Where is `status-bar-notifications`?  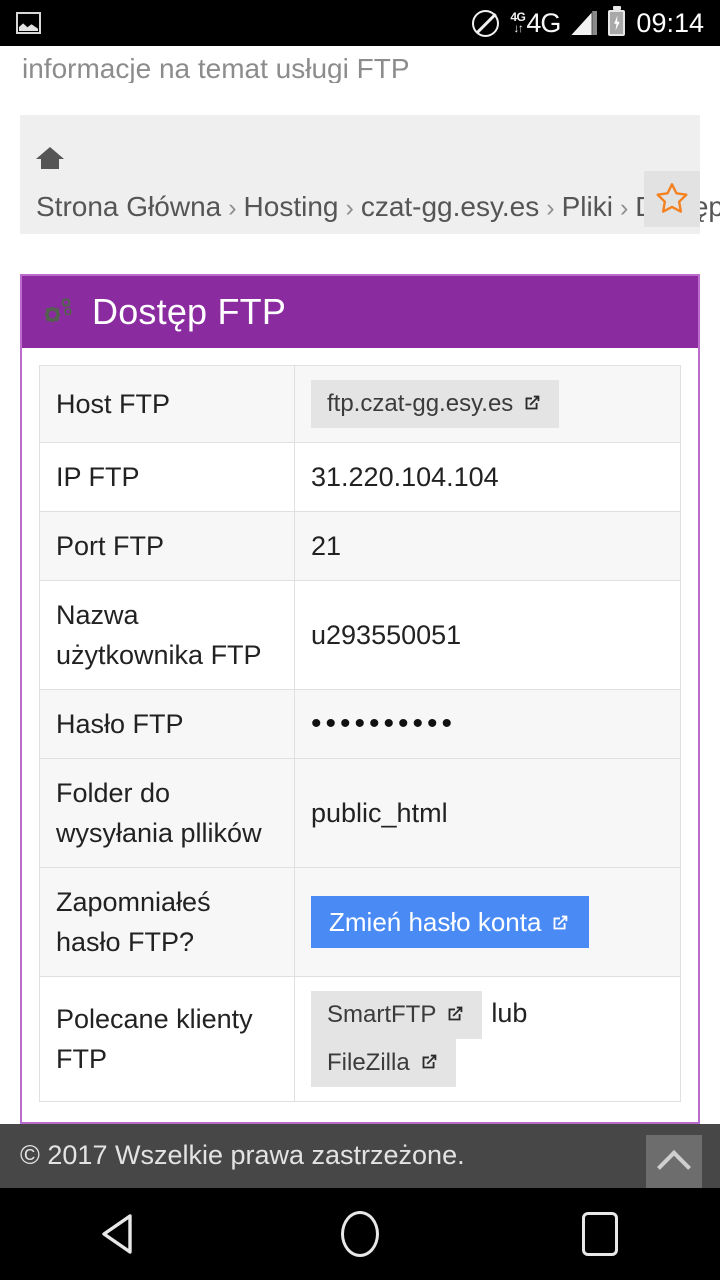
status-bar-notifications is located at coordinates (28, 23).